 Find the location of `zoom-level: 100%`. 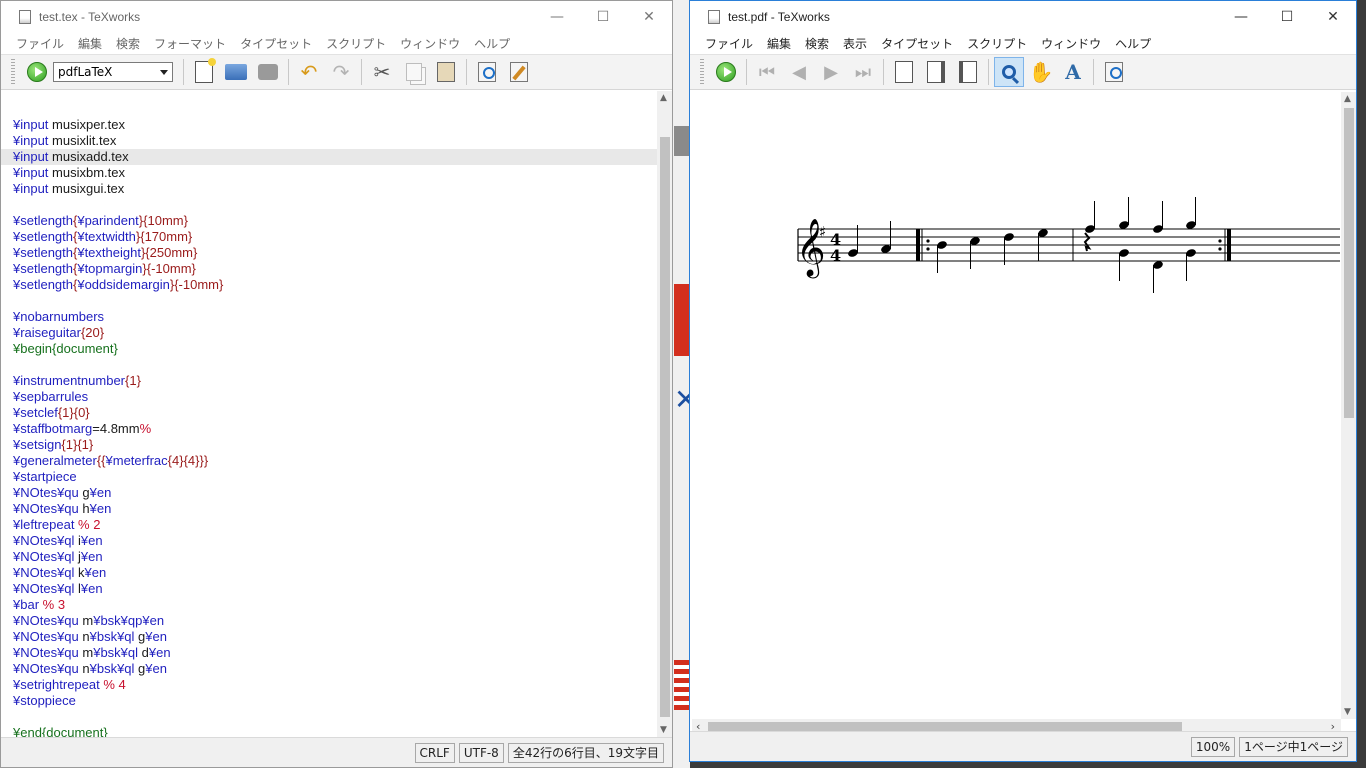

zoom-level: 100% is located at coordinates (1213, 746).